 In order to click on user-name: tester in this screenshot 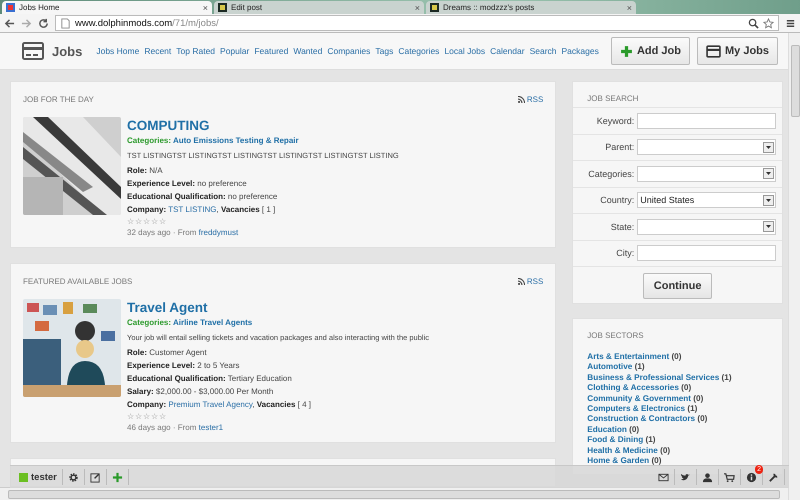, I will do `click(44, 477)`.